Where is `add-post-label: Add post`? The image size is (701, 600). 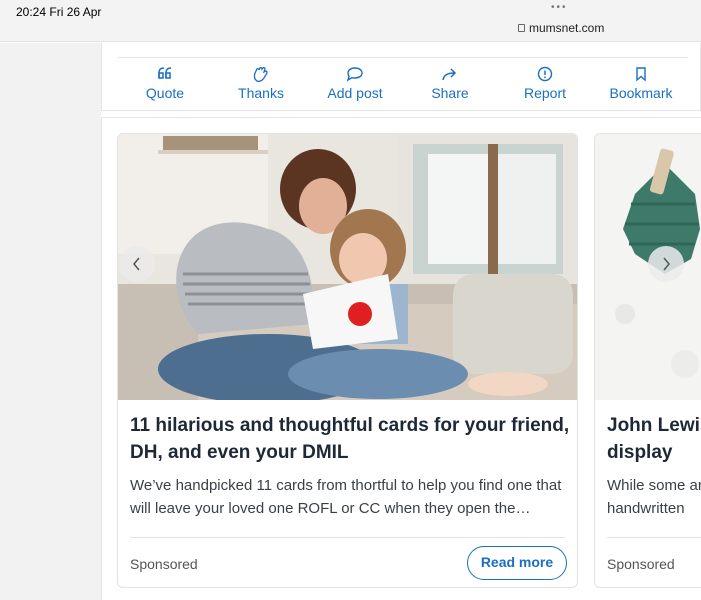
add-post-label: Add post is located at coordinates (355, 93).